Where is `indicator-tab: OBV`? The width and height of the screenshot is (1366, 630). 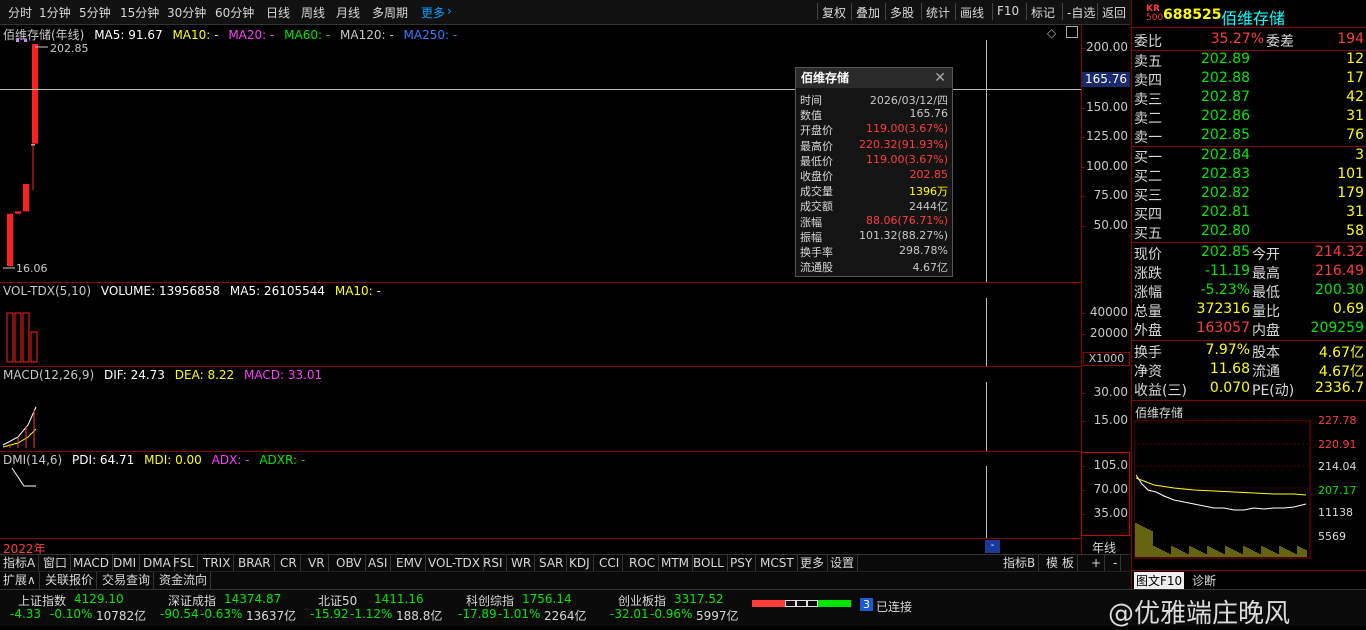 indicator-tab: OBV is located at coordinates (349, 563).